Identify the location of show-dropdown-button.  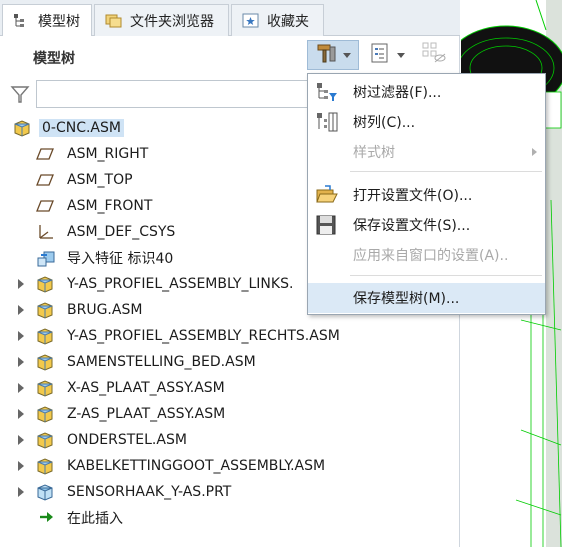
(387, 55).